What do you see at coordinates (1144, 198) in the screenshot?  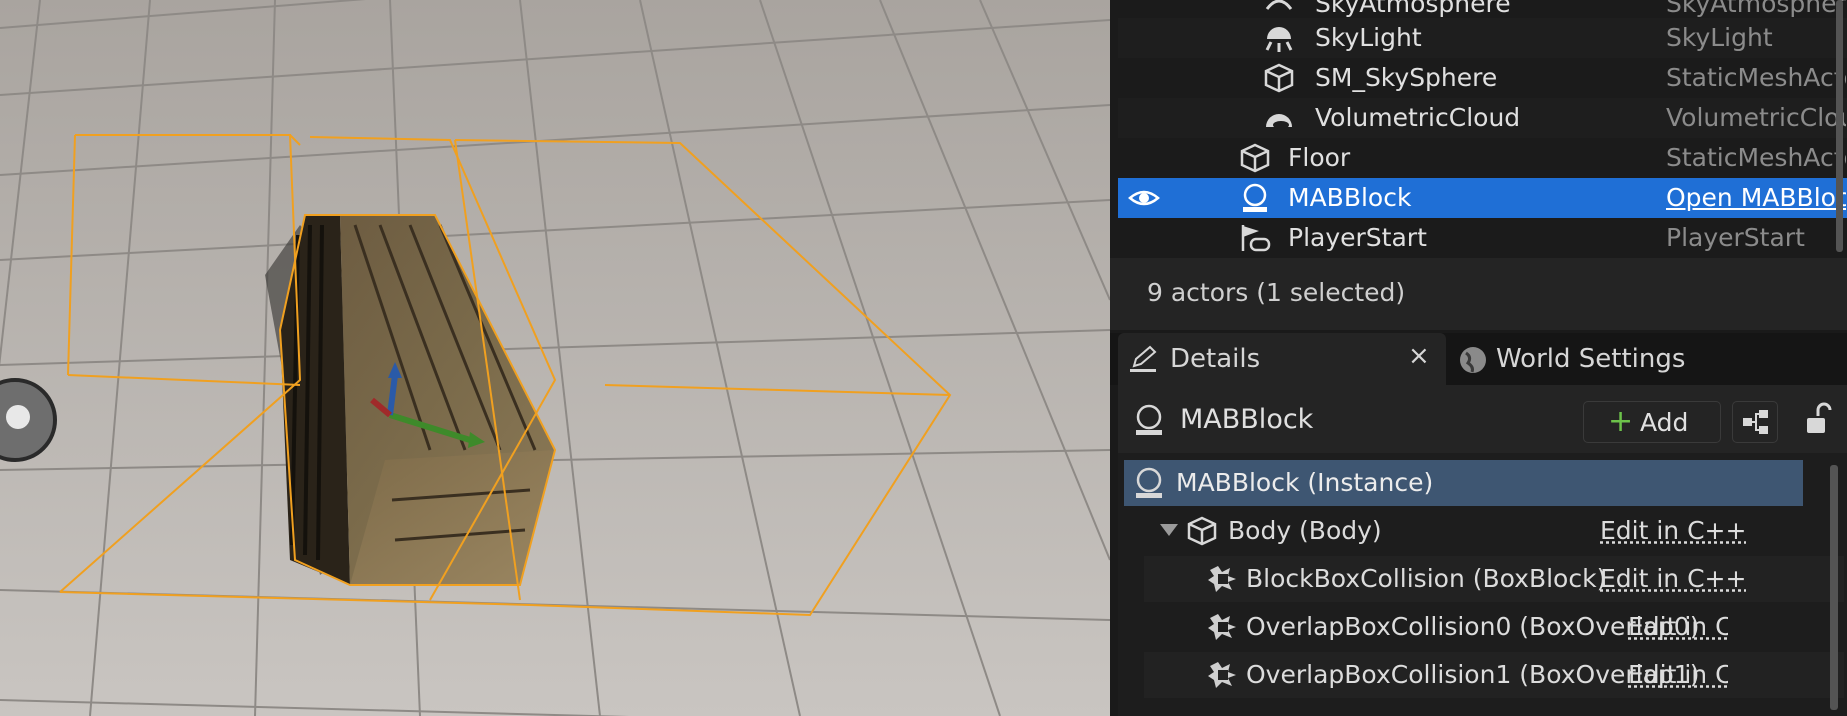 I see `visibility-eye-icon` at bounding box center [1144, 198].